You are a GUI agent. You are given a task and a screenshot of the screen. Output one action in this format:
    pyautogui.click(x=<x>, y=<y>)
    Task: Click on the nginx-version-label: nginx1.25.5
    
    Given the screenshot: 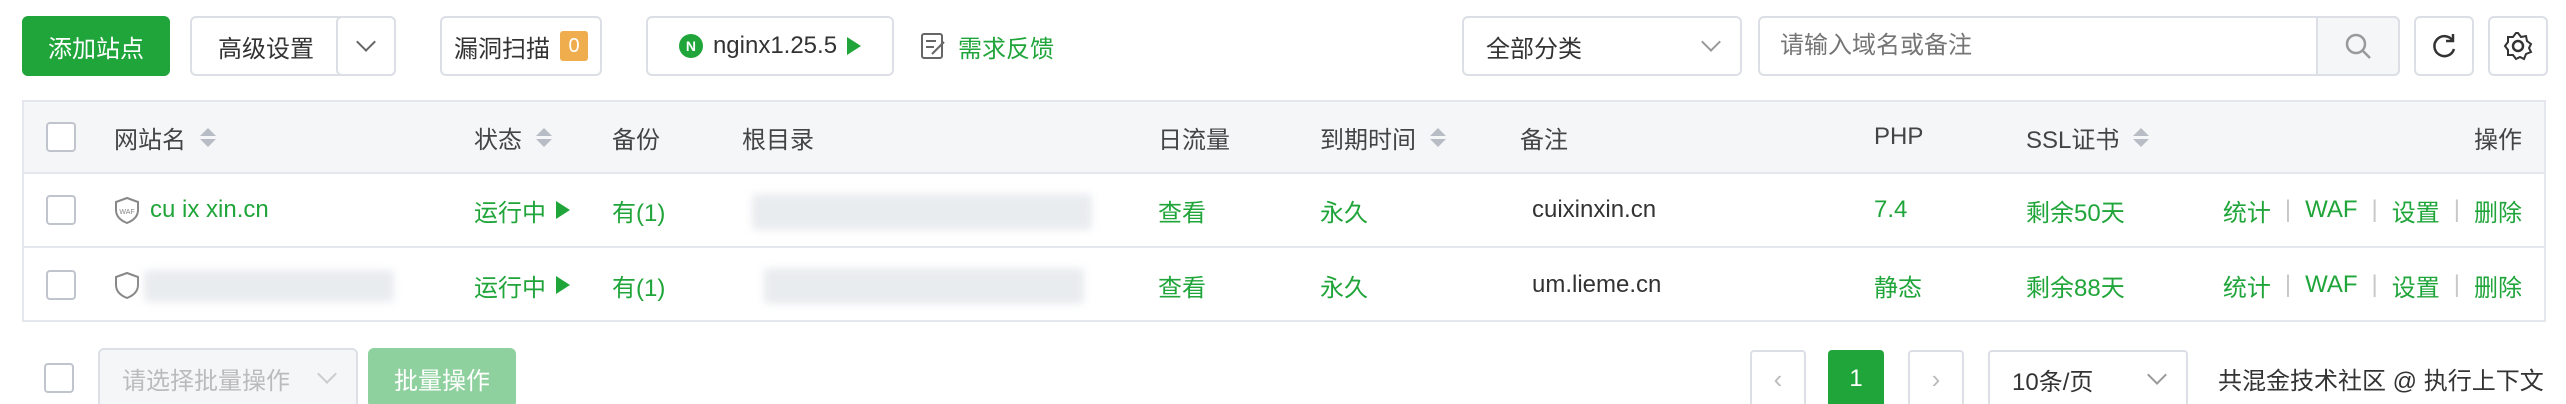 What is the action you would take?
    pyautogui.click(x=775, y=45)
    